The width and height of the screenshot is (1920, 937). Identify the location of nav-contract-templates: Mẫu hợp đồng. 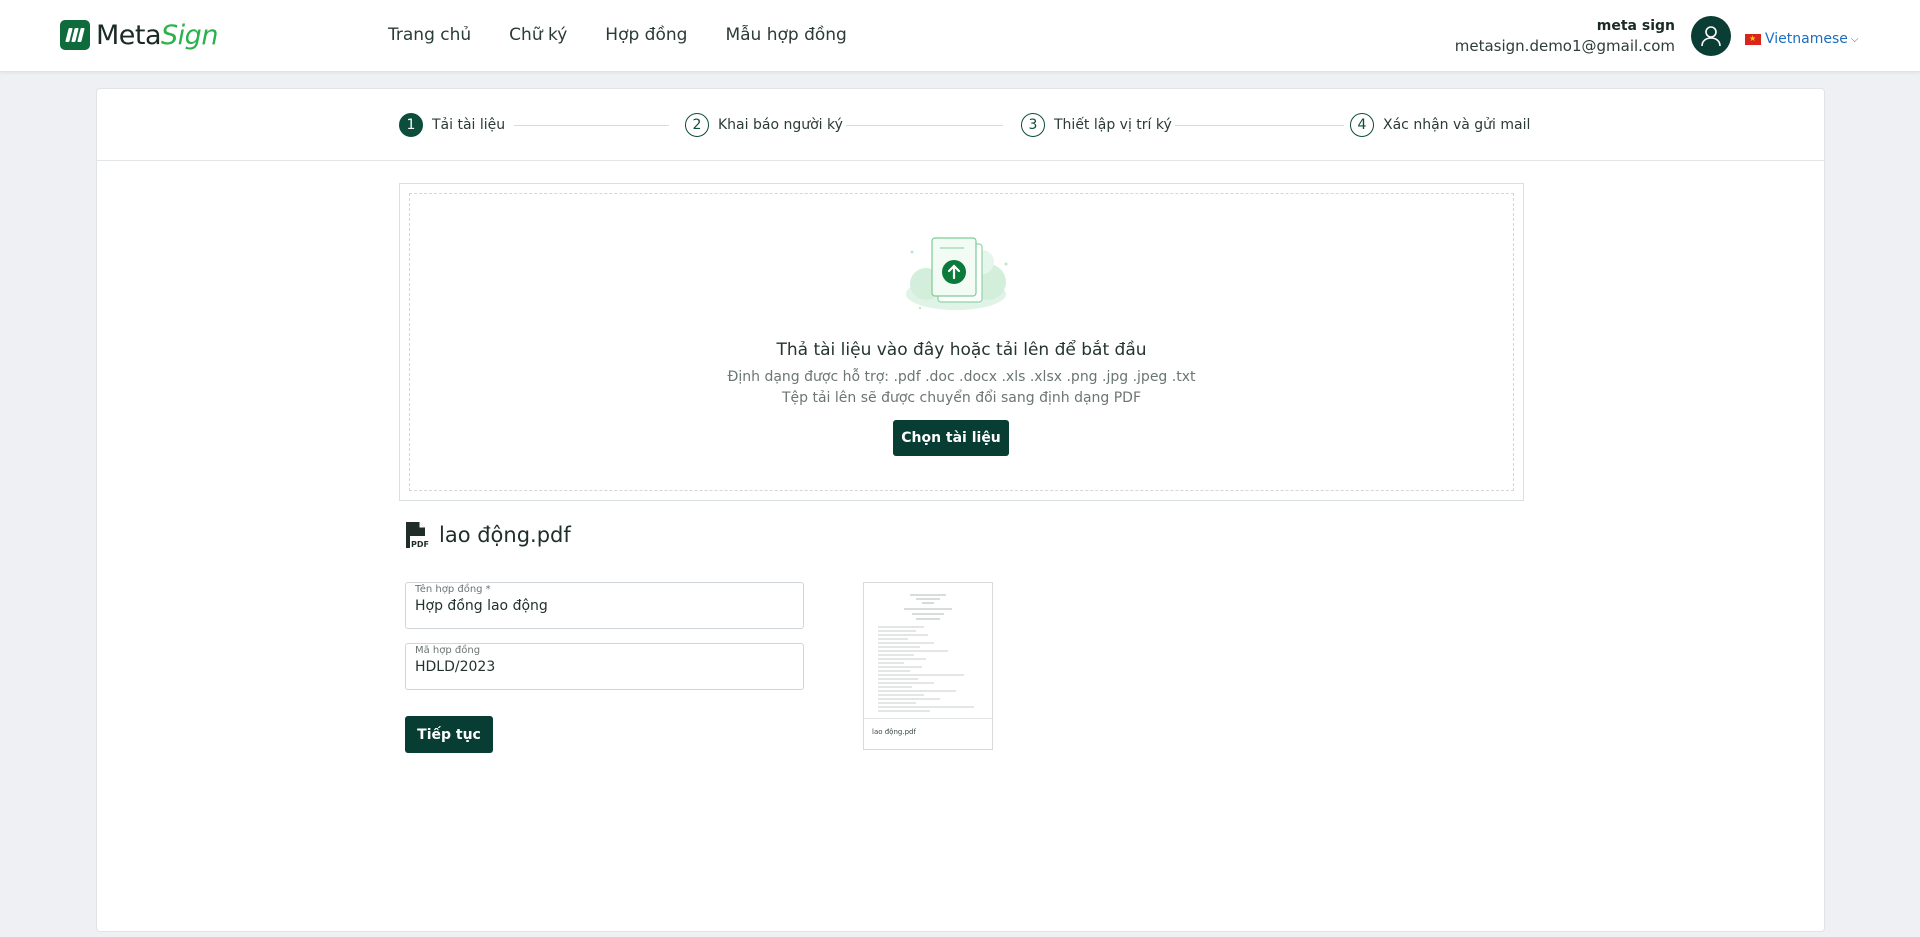
(785, 35).